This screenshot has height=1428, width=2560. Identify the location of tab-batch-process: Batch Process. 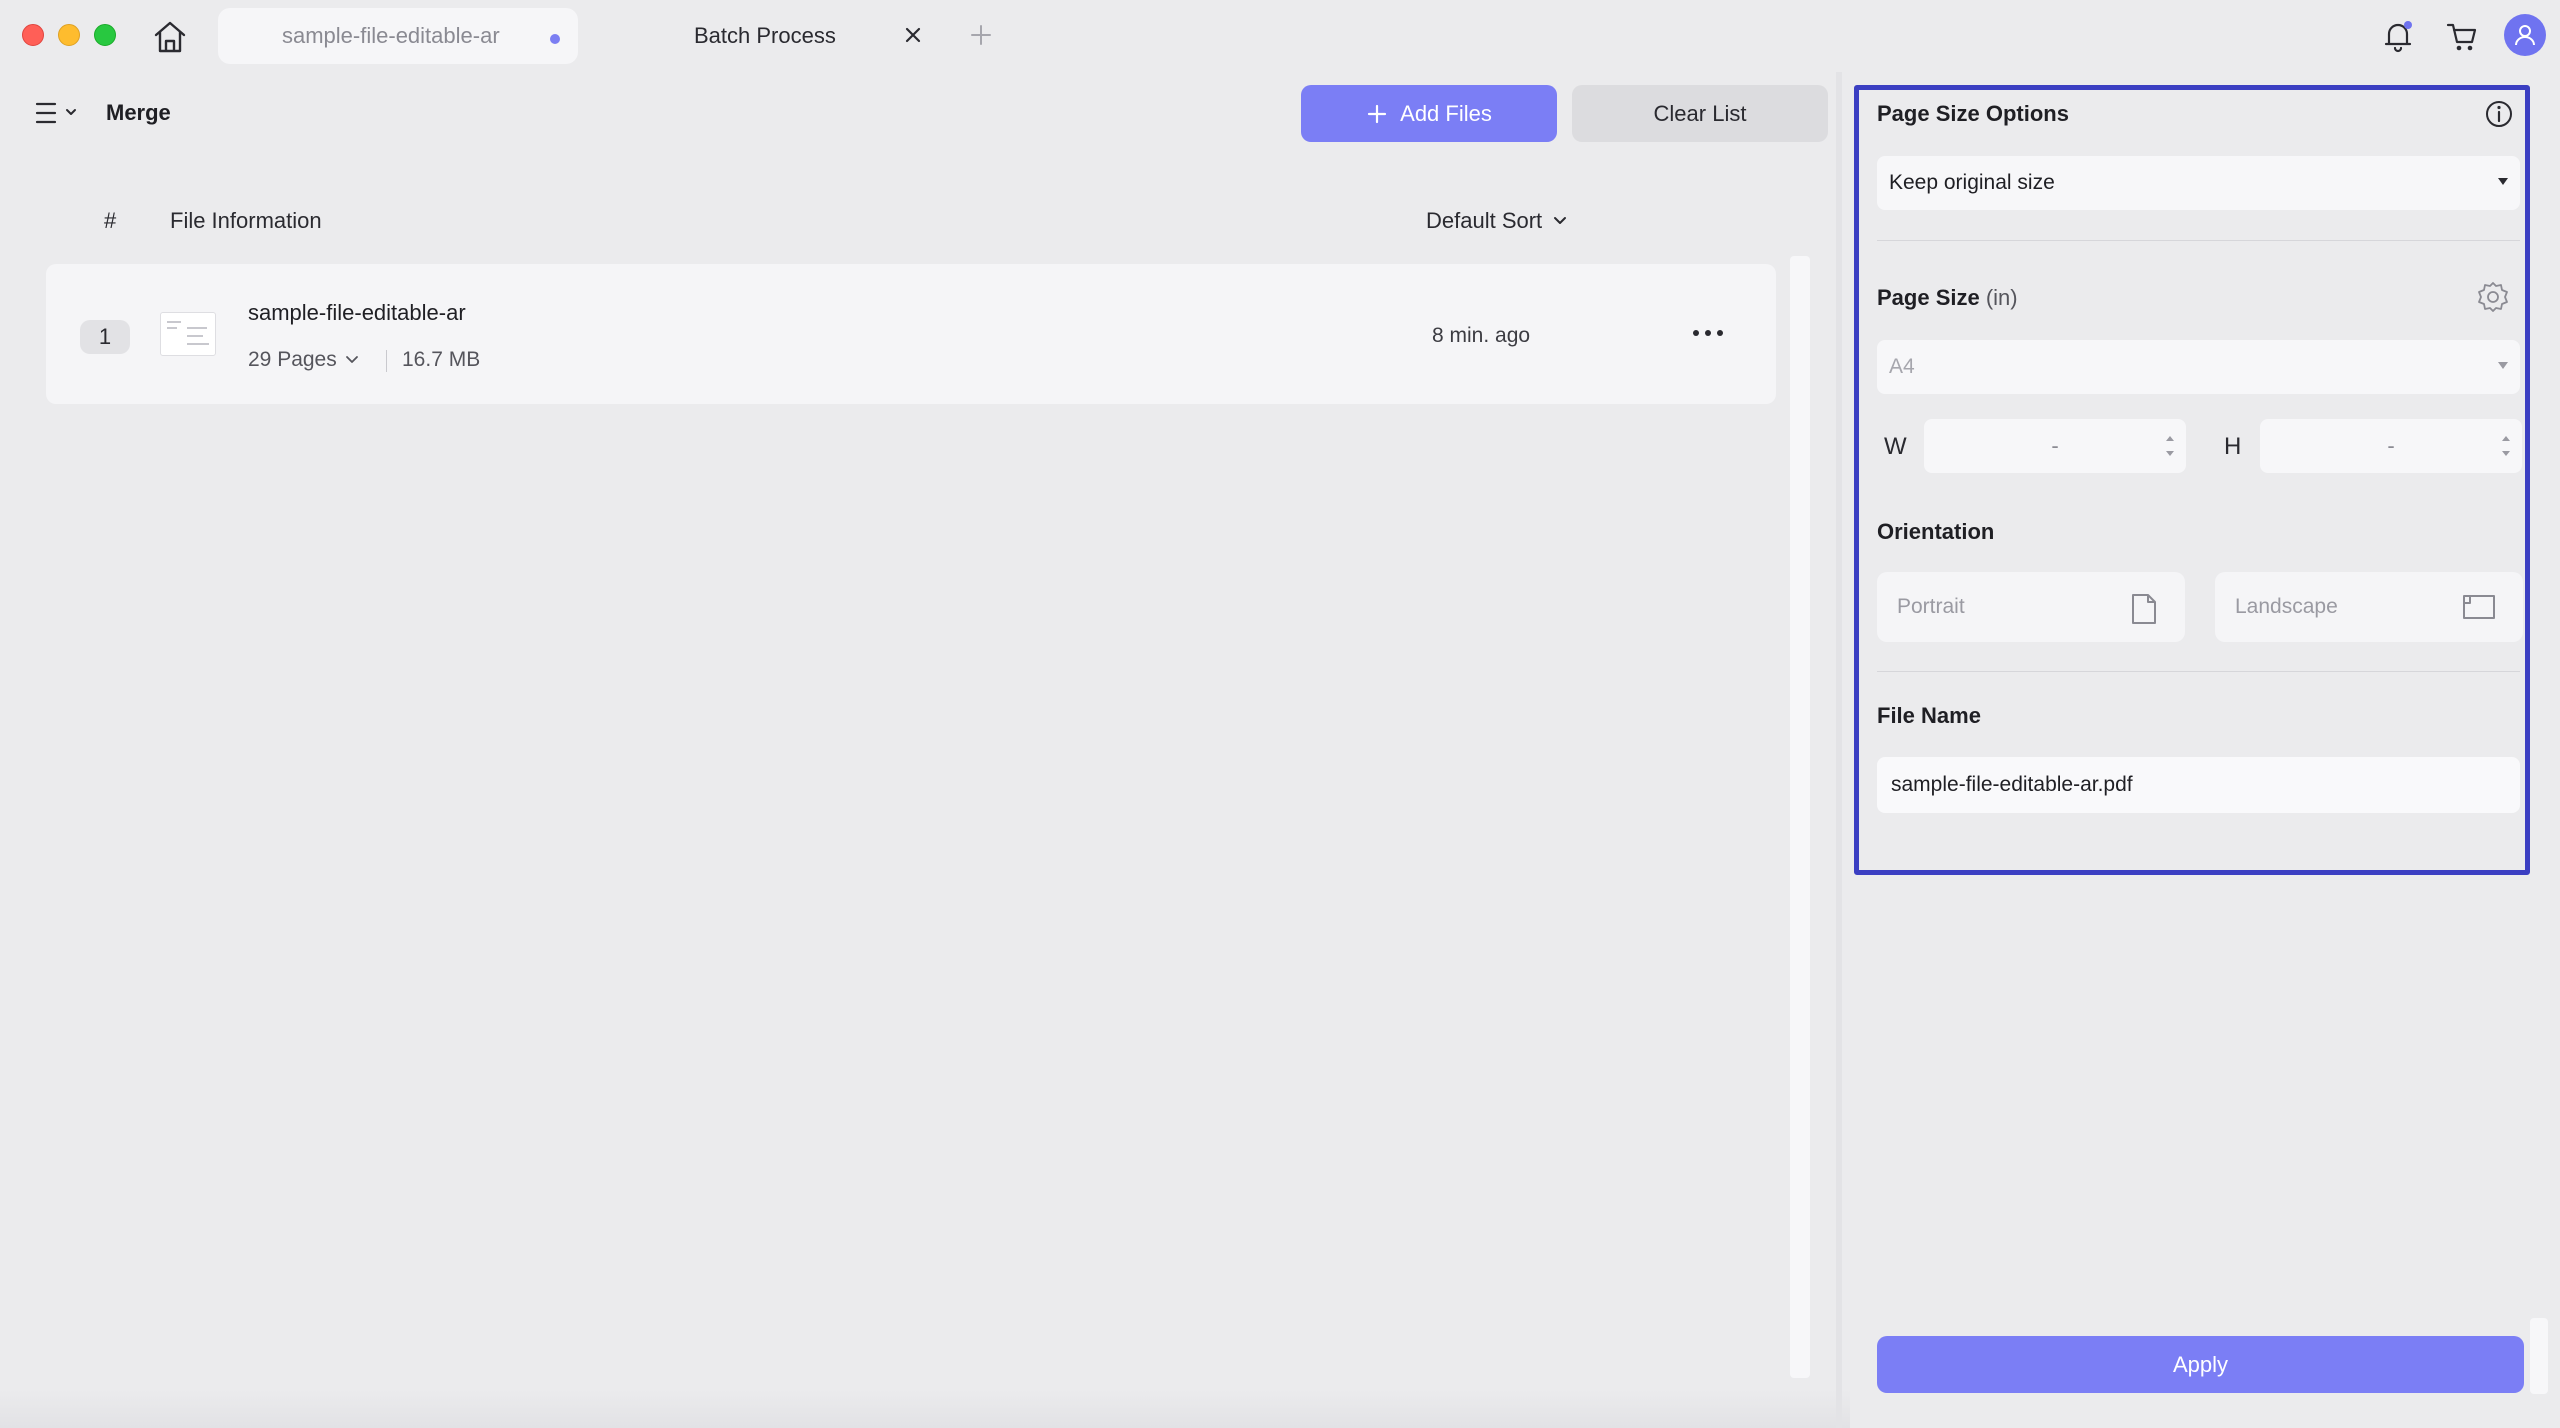
(771, 36).